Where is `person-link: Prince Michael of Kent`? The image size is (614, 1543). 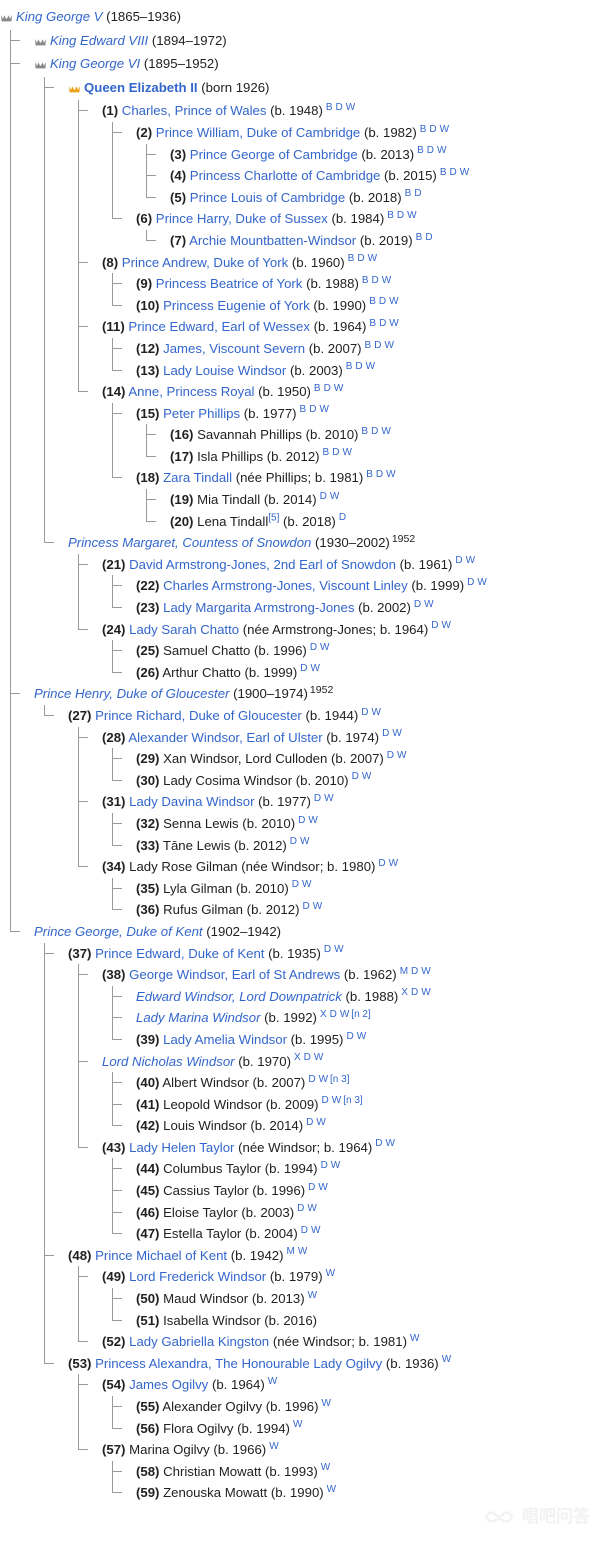
person-link: Prince Michael of Kent is located at coordinates (161, 1255).